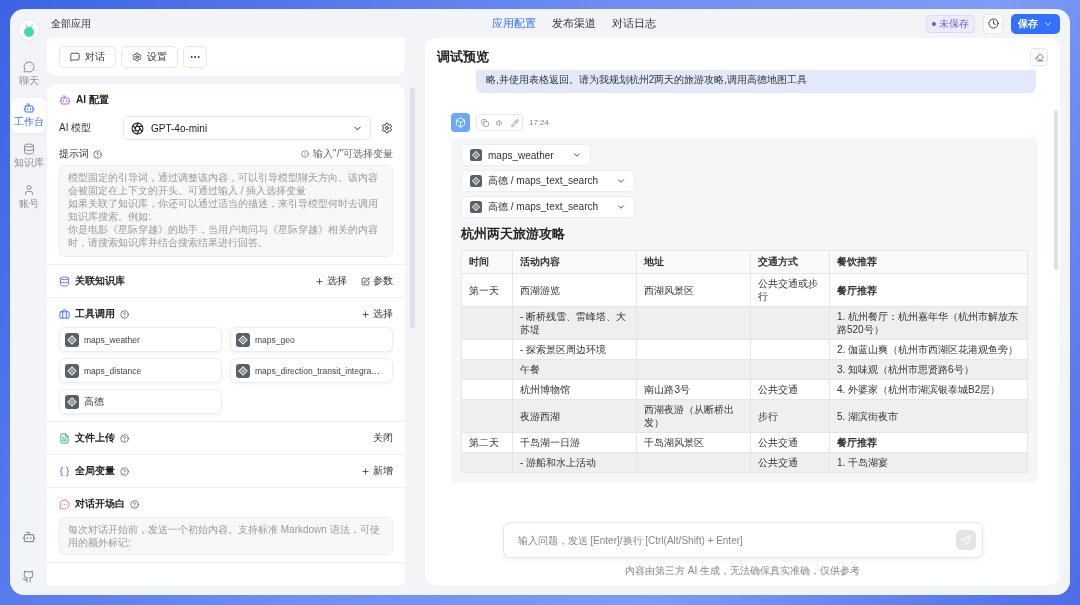 The height and width of the screenshot is (605, 1080). I want to click on tool-call-chip: maps_weather, so click(526, 155).